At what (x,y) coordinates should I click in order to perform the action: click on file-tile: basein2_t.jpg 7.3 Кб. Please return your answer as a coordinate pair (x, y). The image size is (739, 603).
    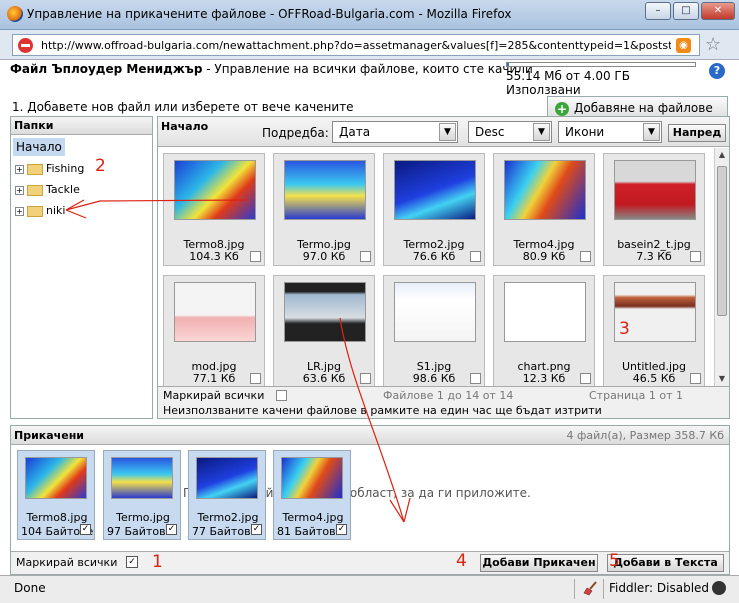
    Looking at the image, I should click on (654, 209).